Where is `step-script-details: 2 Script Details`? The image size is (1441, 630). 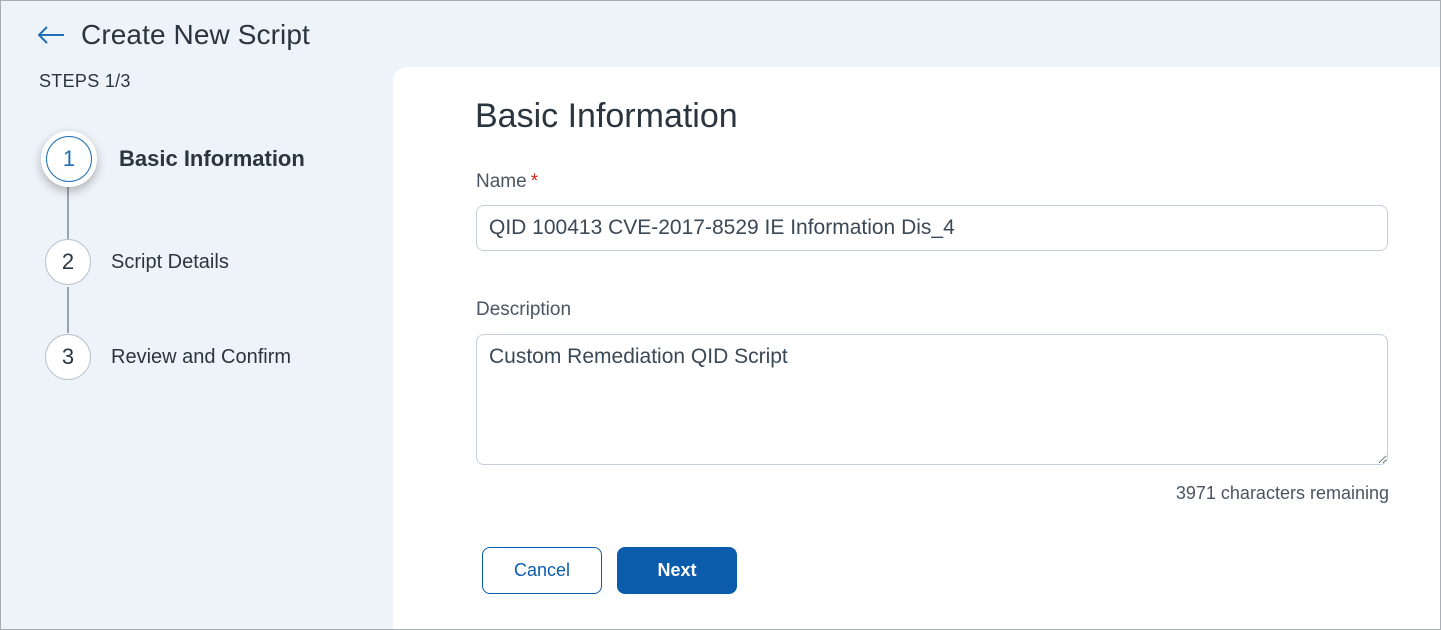
step-script-details: 2 Script Details is located at coordinates (134, 262).